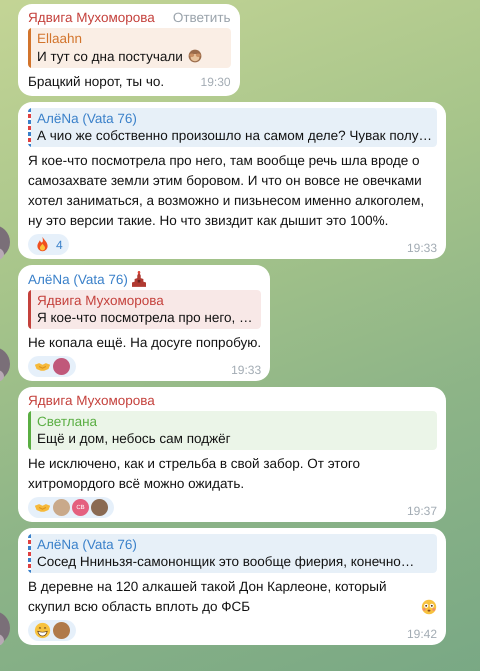 The width and height of the screenshot is (480, 671). I want to click on message-text: Брацкий норот, ты чо., so click(96, 82).